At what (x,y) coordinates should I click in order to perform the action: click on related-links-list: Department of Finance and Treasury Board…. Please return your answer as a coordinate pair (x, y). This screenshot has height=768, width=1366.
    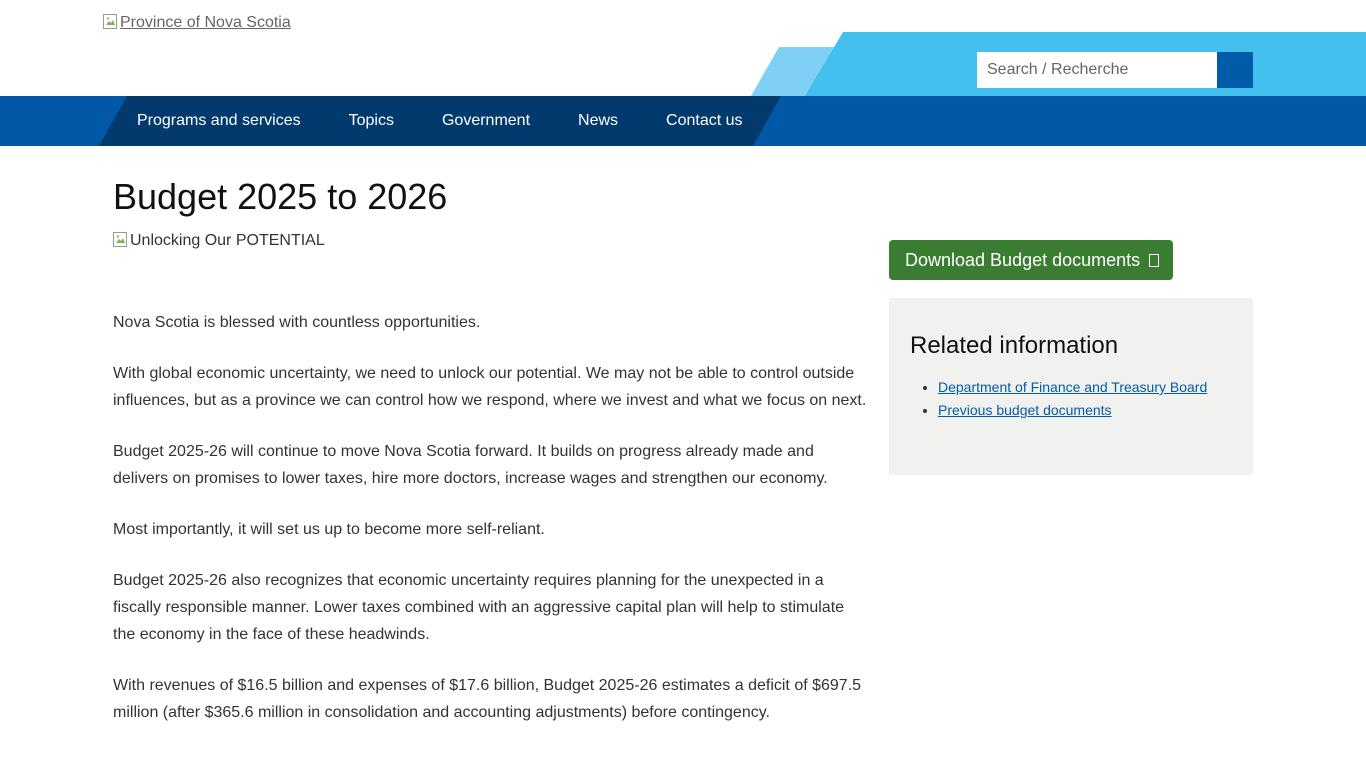
    Looking at the image, I should click on (1071, 399).